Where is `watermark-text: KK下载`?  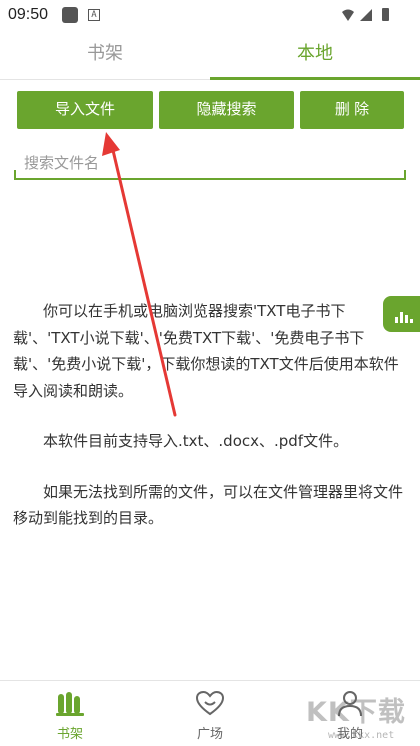 watermark-text: KK下载 is located at coordinates (356, 712).